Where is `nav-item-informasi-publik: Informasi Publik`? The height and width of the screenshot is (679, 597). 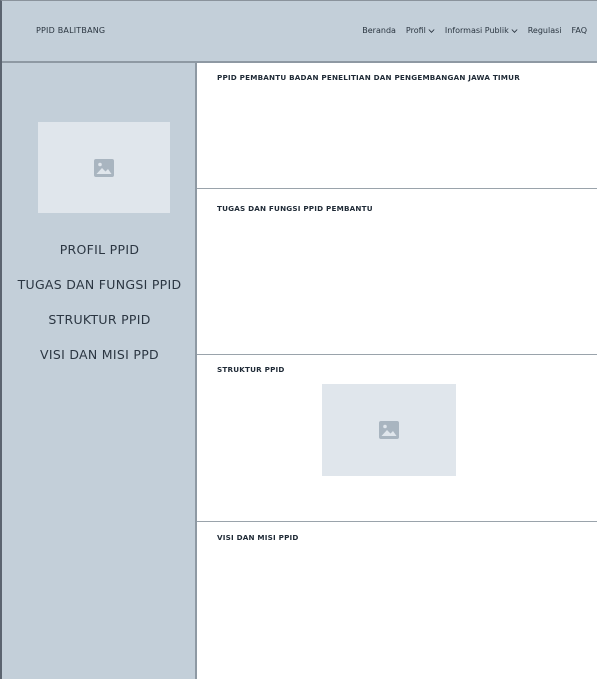 nav-item-informasi-publik: Informasi Publik is located at coordinates (481, 30).